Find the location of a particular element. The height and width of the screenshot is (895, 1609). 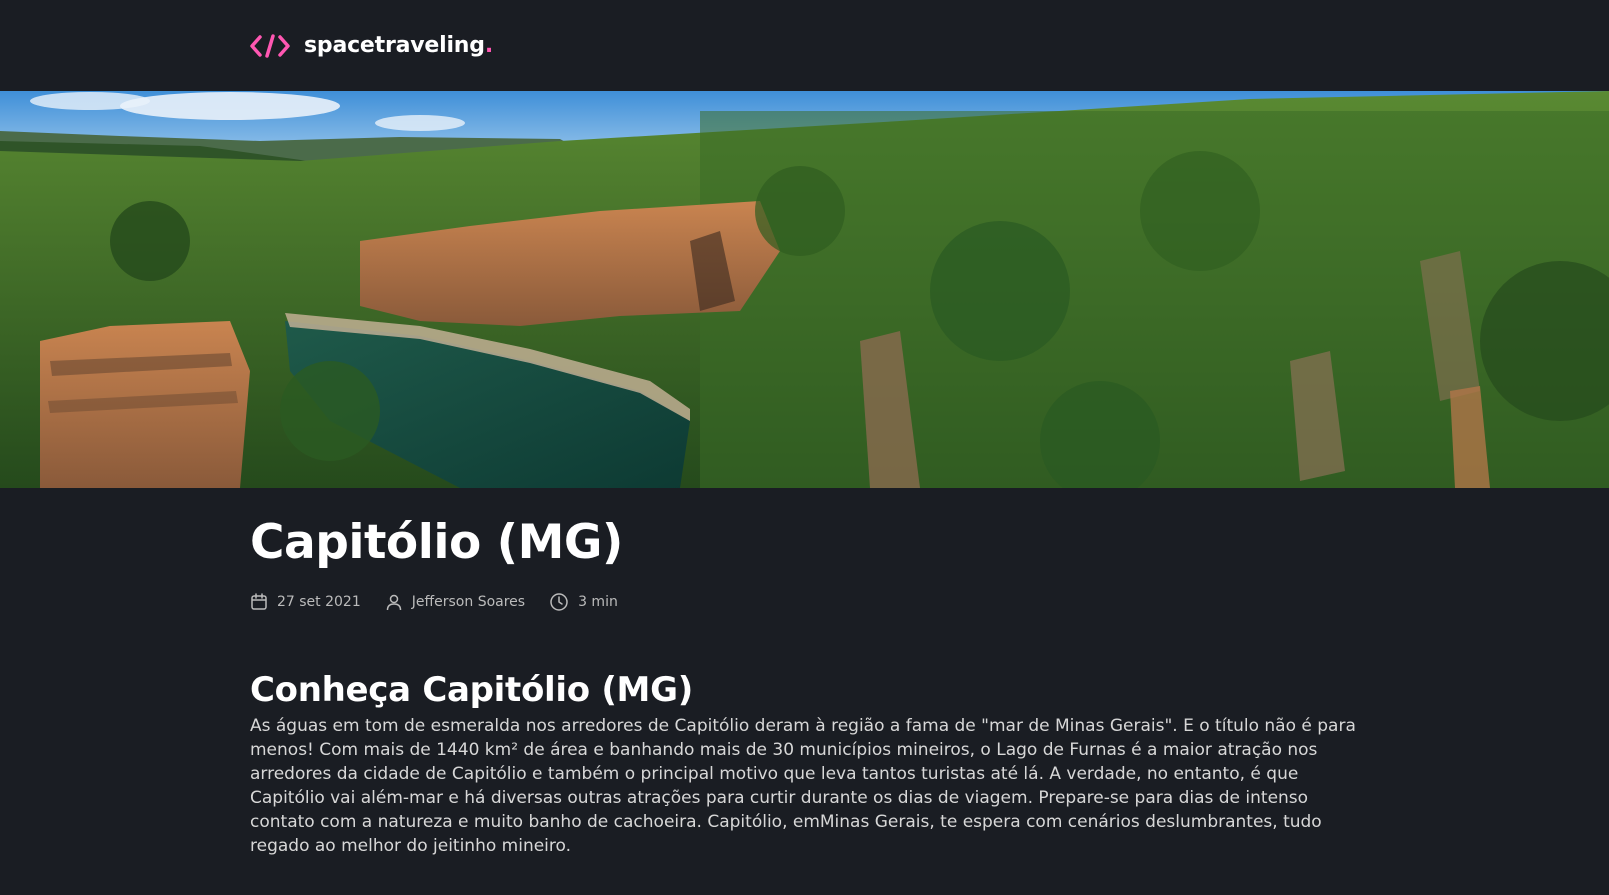

post-date-text: 27 set 2021 is located at coordinates (319, 602).